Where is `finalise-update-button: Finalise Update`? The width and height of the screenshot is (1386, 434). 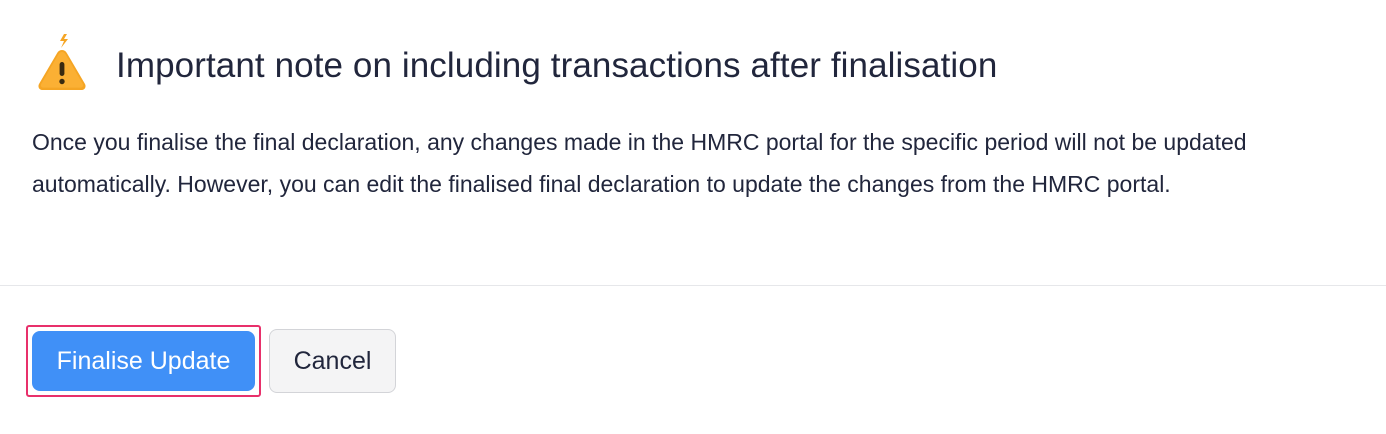 finalise-update-button: Finalise Update is located at coordinates (143, 361).